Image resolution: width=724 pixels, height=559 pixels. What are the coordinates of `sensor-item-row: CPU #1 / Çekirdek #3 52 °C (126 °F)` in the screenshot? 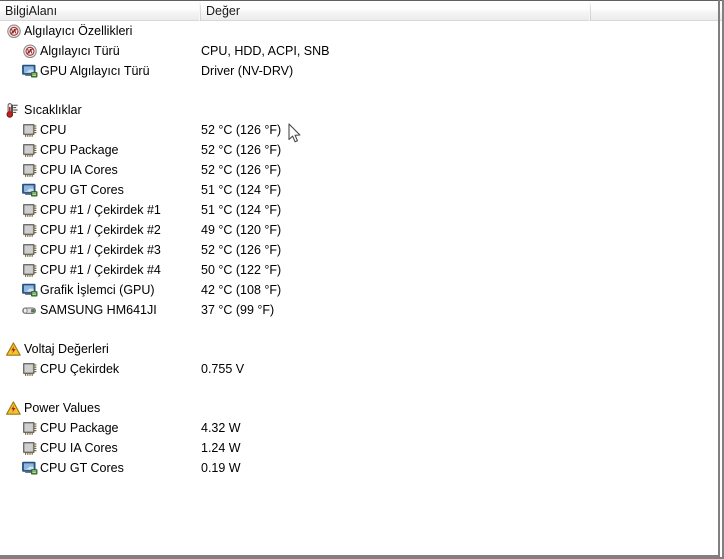 It's located at (359, 250).